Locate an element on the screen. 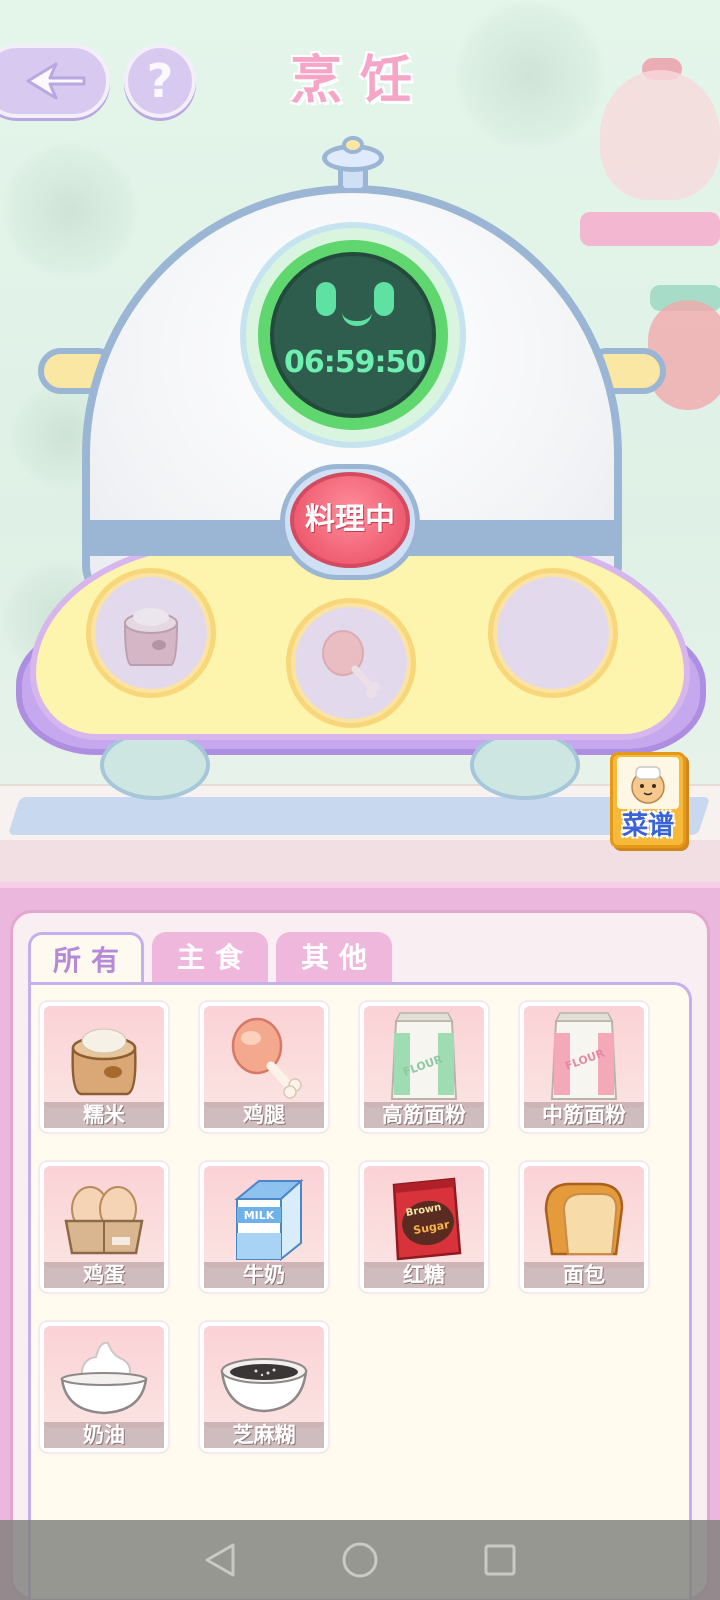 The height and width of the screenshot is (1600, 720). counter-mat is located at coordinates (359, 816).